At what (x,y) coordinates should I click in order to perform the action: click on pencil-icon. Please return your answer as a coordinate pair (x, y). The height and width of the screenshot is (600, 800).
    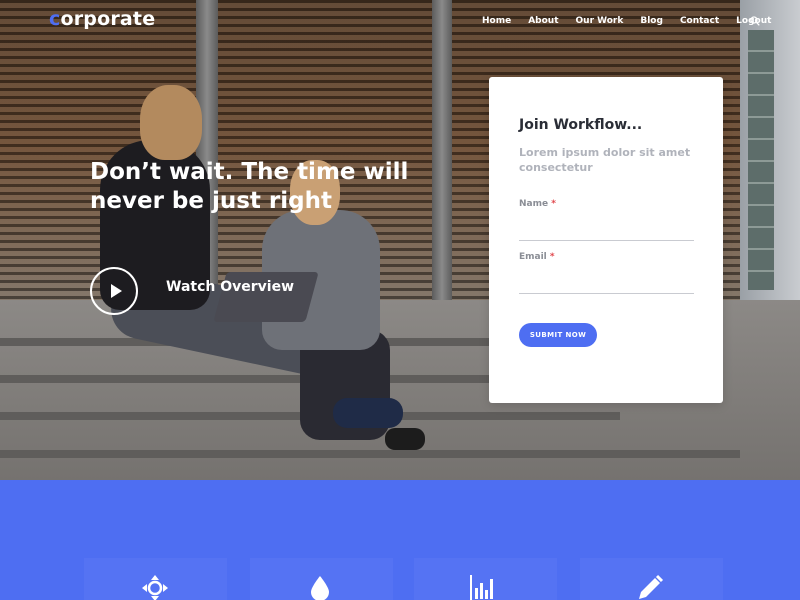
    Looking at the image, I should click on (651, 586).